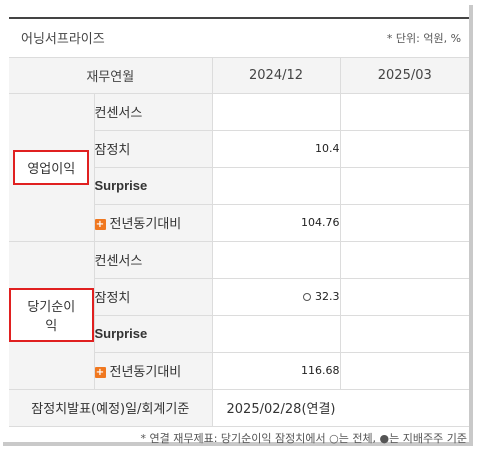 This screenshot has width=481, height=452. I want to click on value-cell-with-marker: 32.3, so click(276, 297).